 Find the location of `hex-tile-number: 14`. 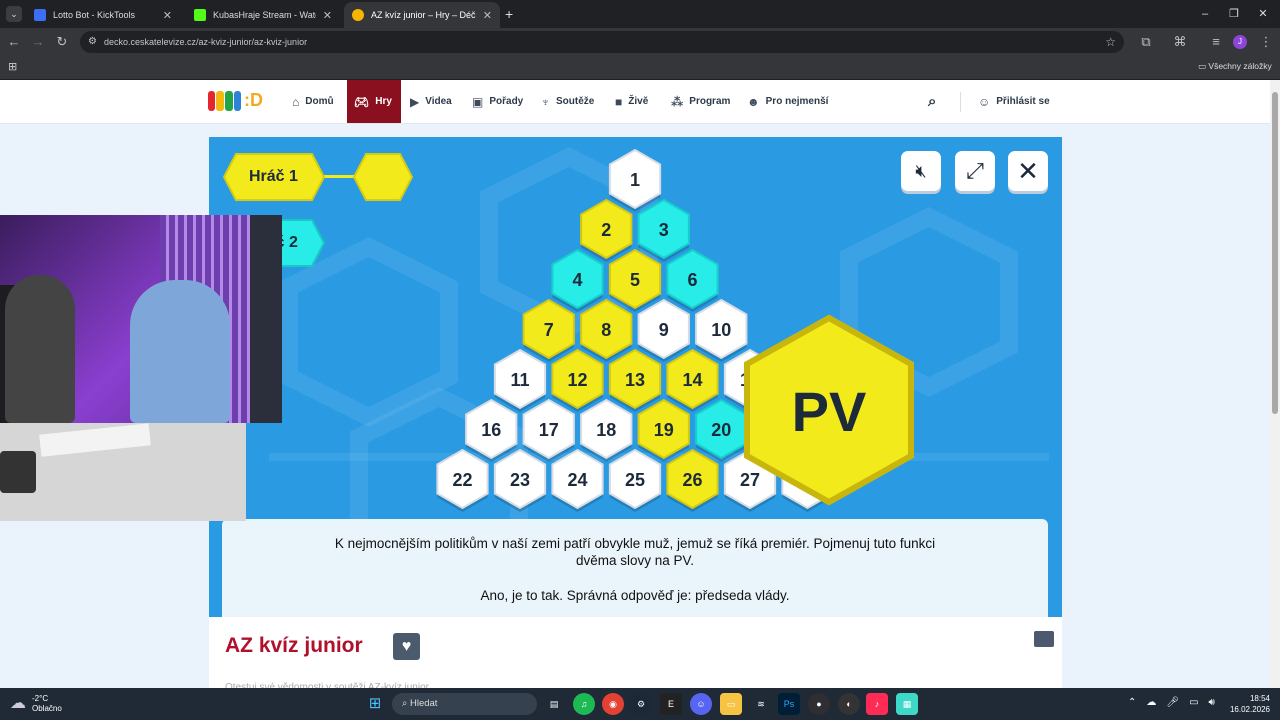

hex-tile-number: 14 is located at coordinates (692, 380).